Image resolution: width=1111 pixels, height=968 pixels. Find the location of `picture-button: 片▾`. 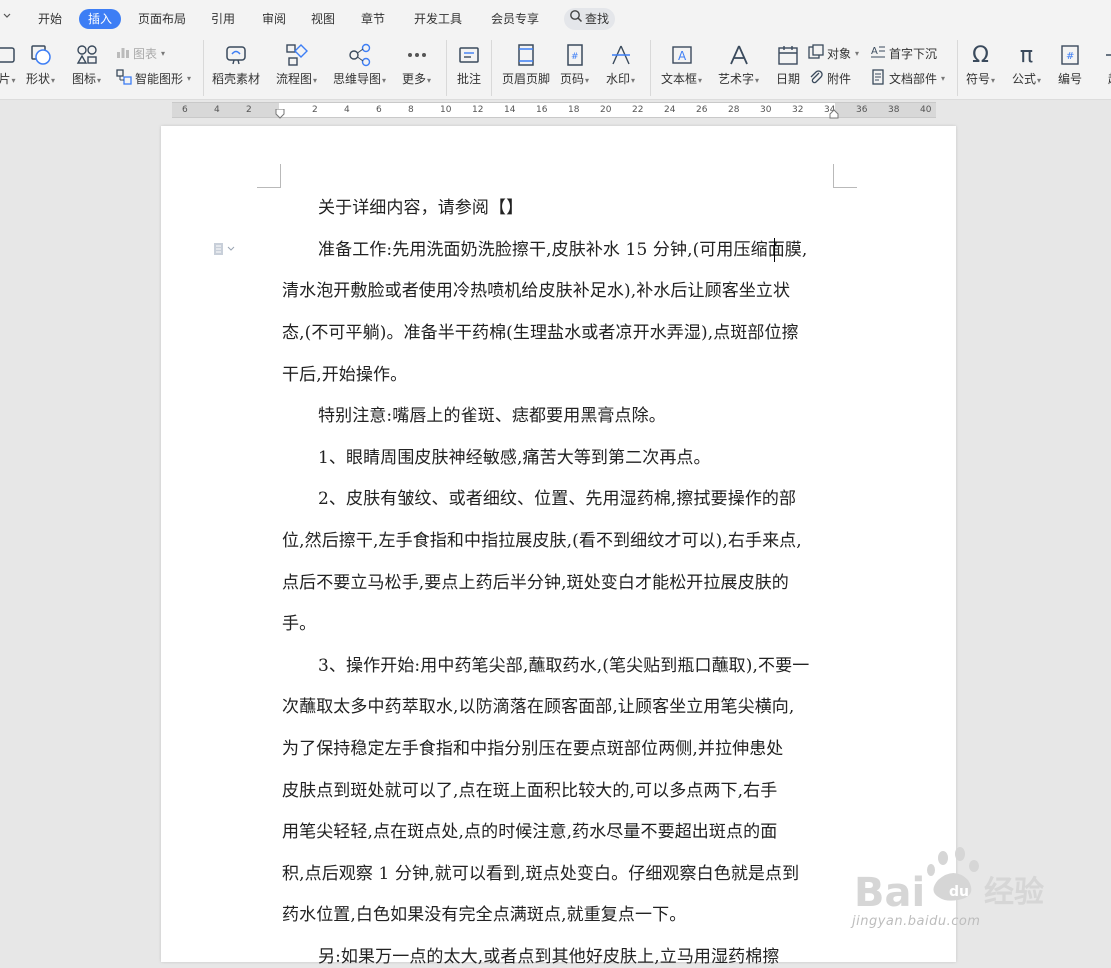

picture-button: 片▾ is located at coordinates (10, 65).